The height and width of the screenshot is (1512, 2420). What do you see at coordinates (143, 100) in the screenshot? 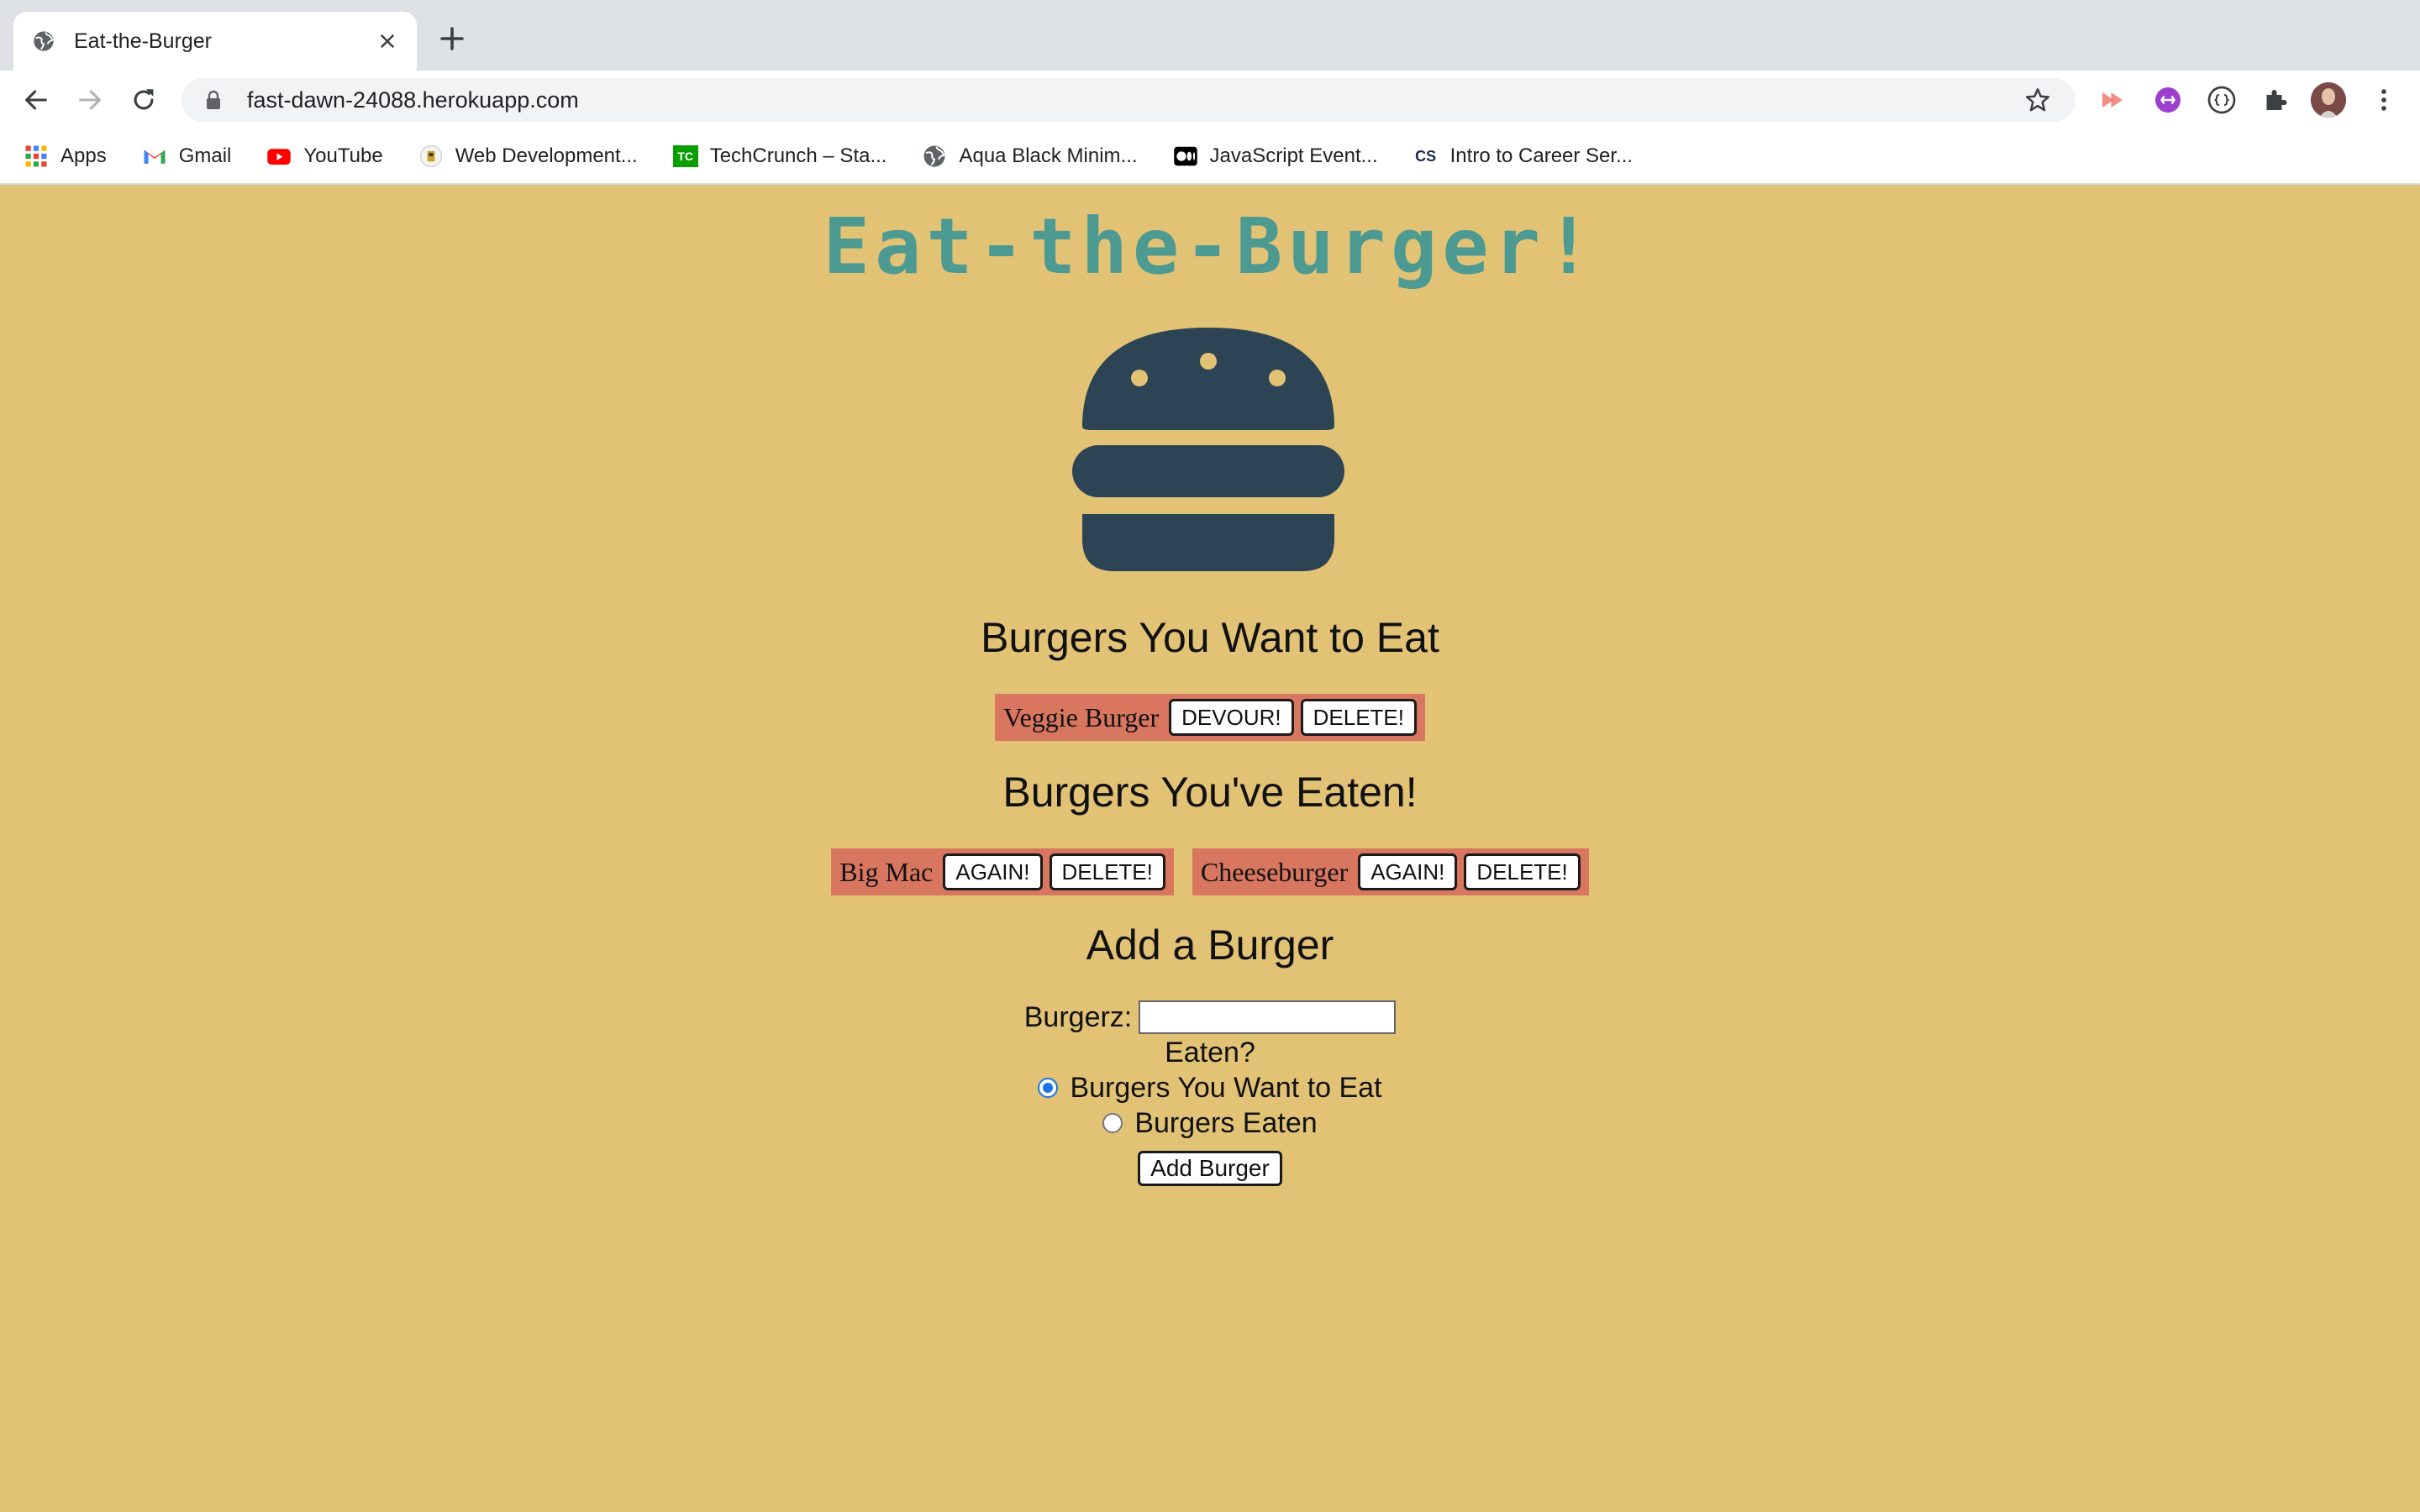
I see `reload-icon` at bounding box center [143, 100].